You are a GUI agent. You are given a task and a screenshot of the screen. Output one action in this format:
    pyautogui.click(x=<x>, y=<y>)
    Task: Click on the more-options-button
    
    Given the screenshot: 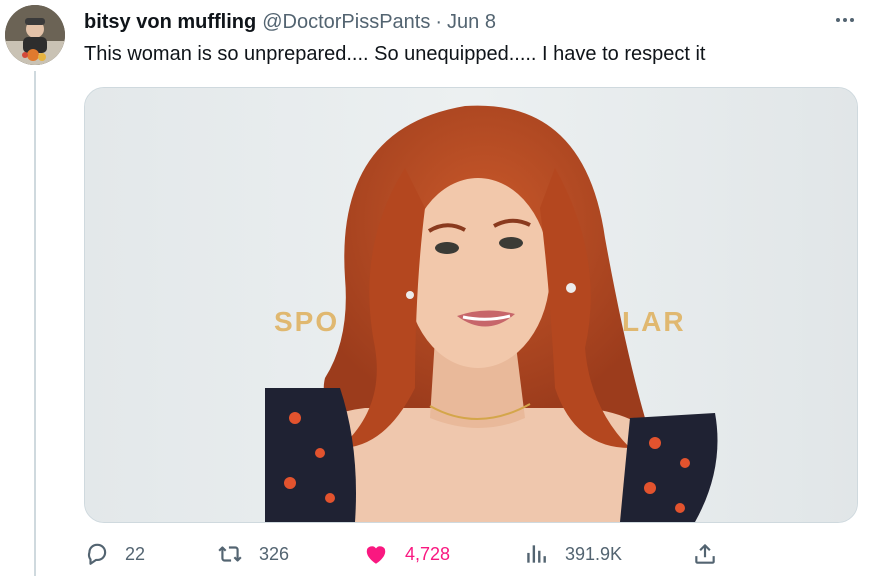 What is the action you would take?
    pyautogui.click(x=845, y=20)
    